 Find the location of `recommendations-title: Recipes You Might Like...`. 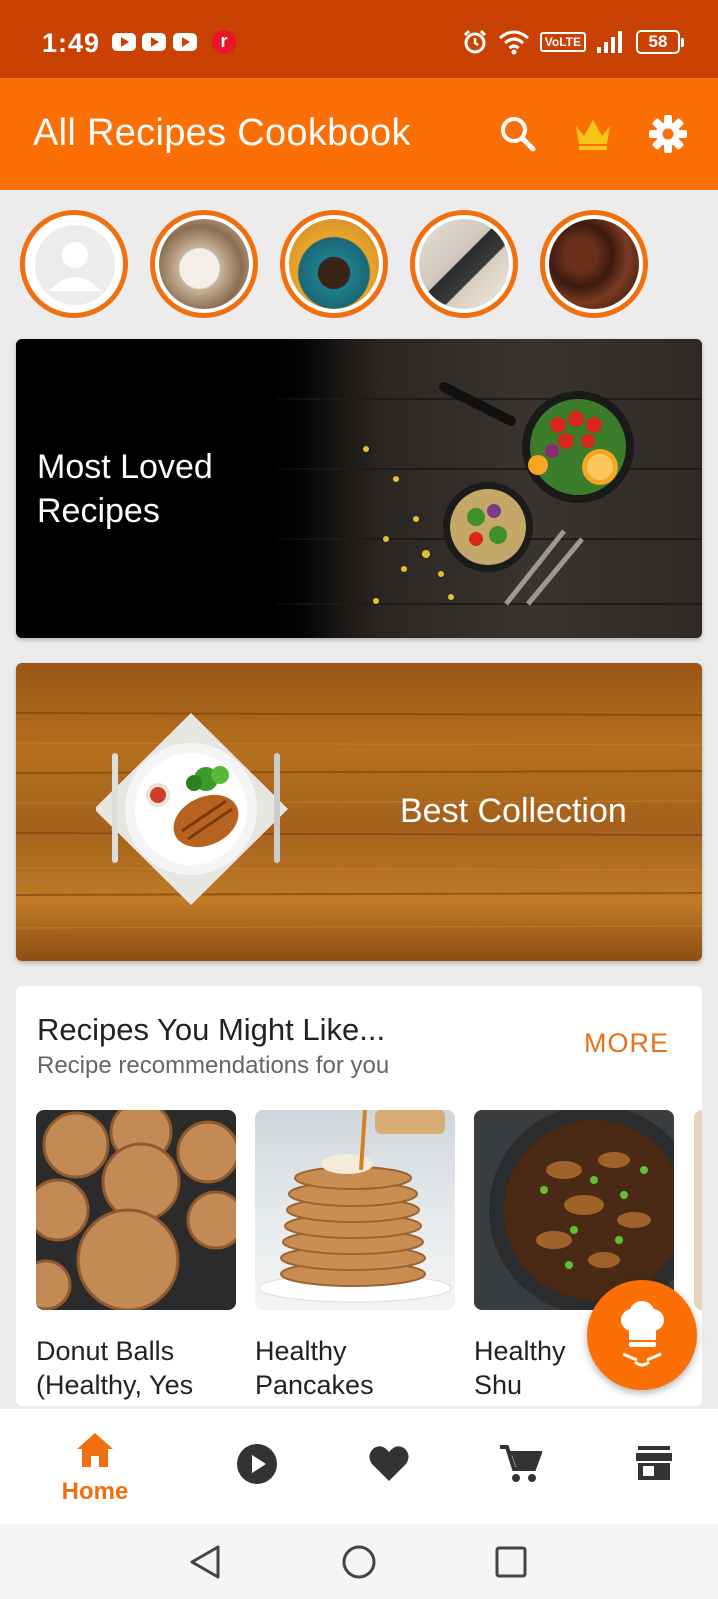

recommendations-title: Recipes You Might Like... is located at coordinates (211, 1029).